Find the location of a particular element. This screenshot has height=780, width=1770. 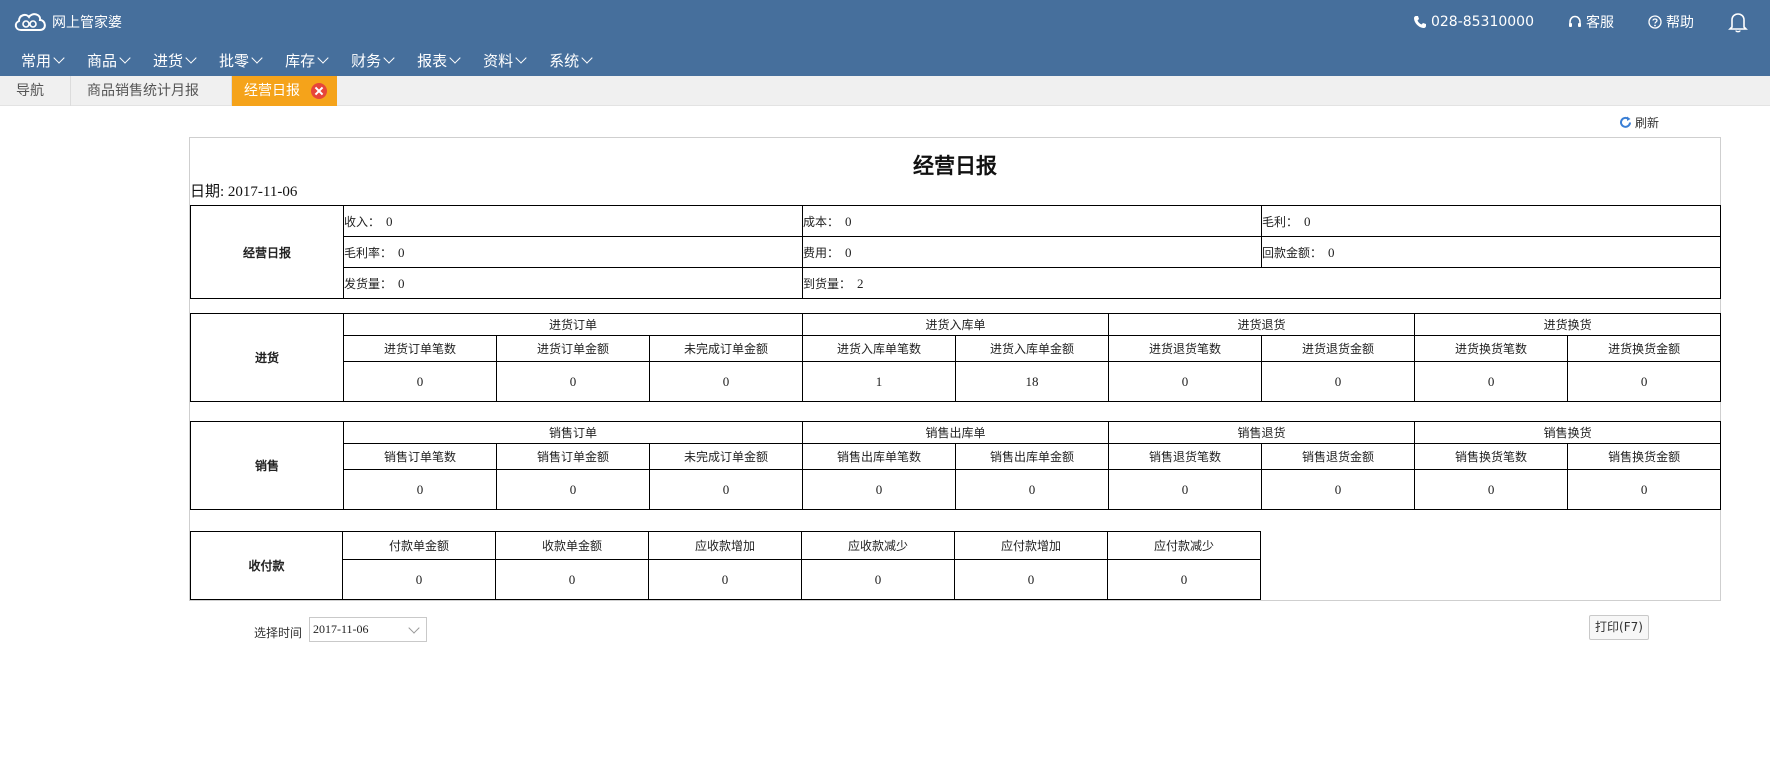

help-link: 帮助 is located at coordinates (1671, 22).